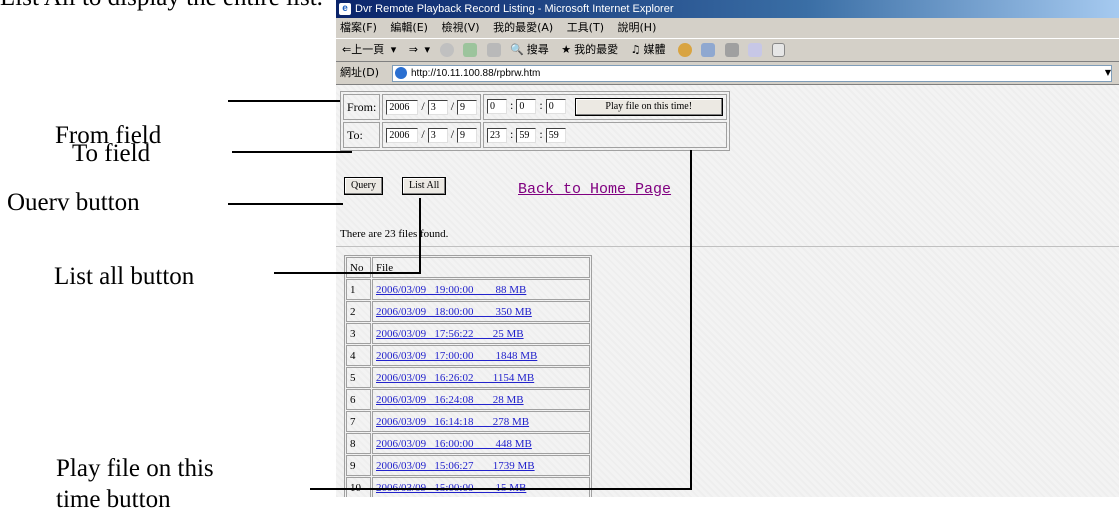  Describe the element at coordinates (454, 312) in the screenshot. I see `file-link: 2006/03/09 18:00:00 350 MB` at that location.